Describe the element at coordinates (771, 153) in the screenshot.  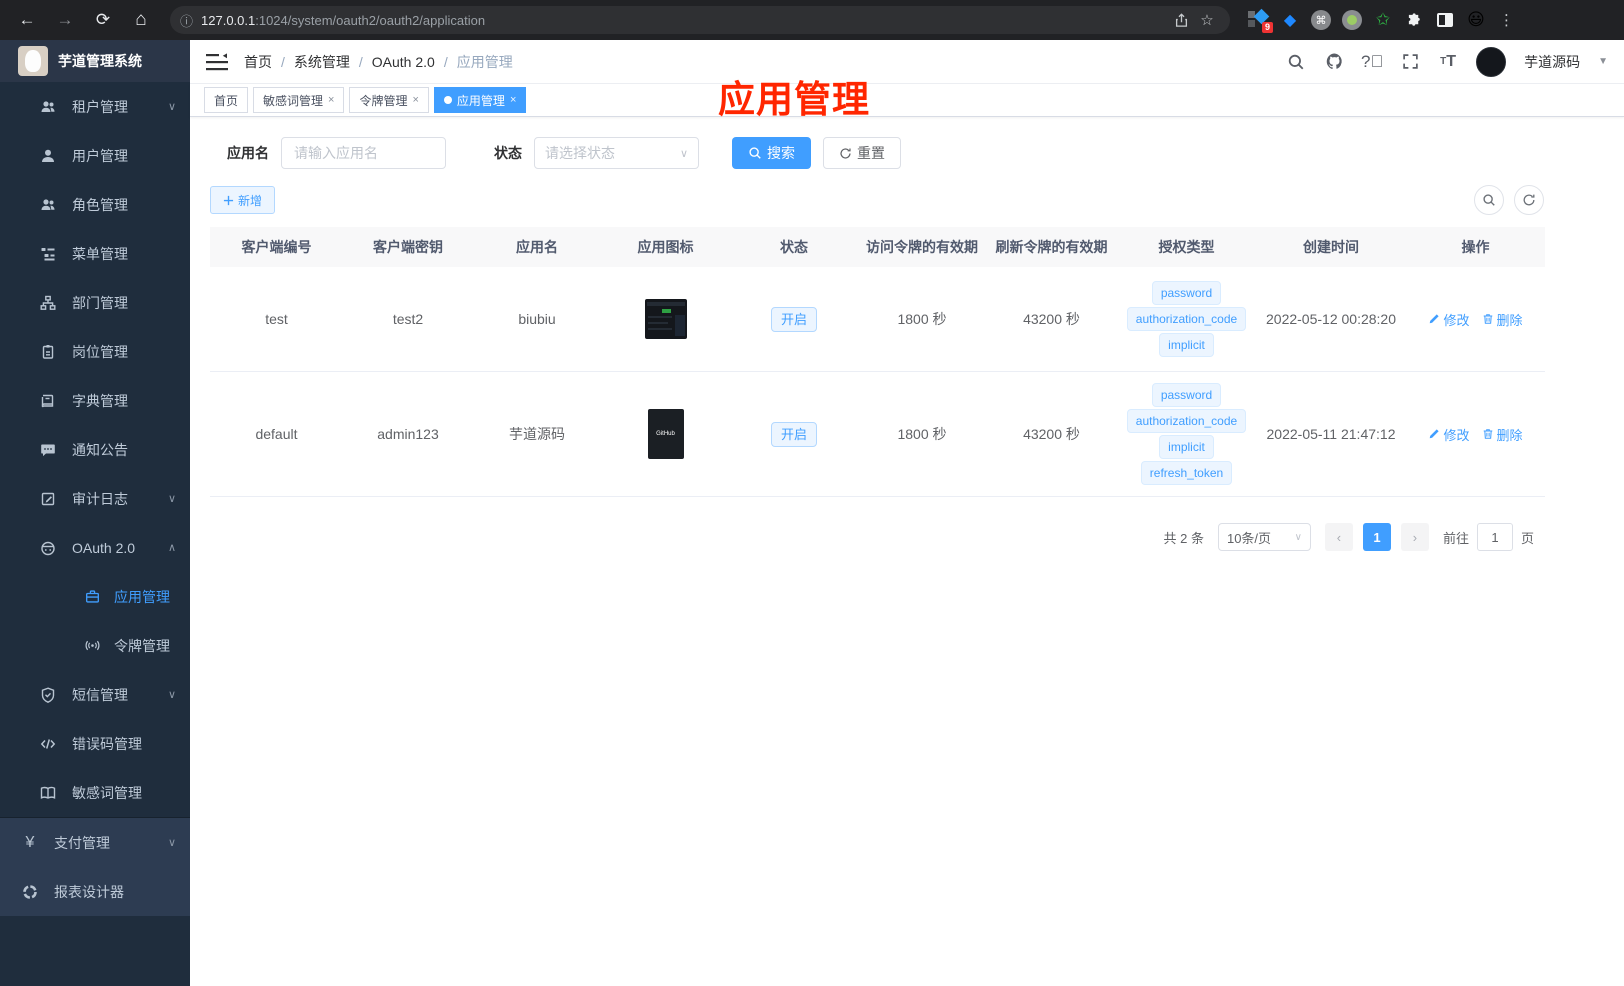
I see `search-button: 搜索` at that location.